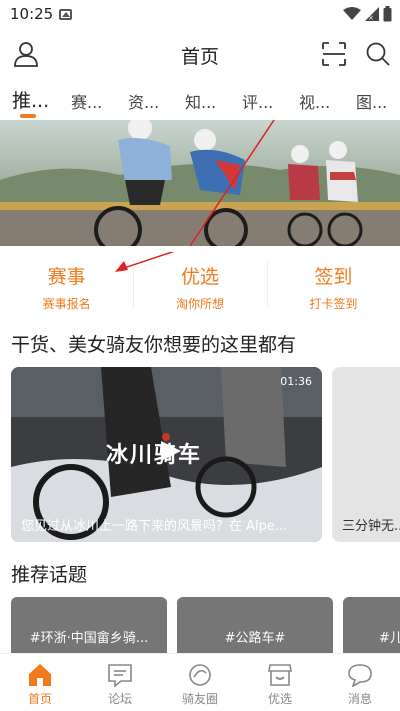  What do you see at coordinates (200, 285) in the screenshot?
I see `quick-entries: 赛事 赛事报名 优选 淘你所想 签到 打卡签到` at bounding box center [200, 285].